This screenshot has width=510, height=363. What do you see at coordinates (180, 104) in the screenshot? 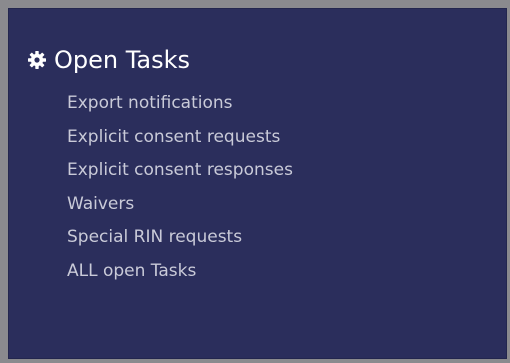
I see `task-link-export-notifications: Export notifications` at bounding box center [180, 104].